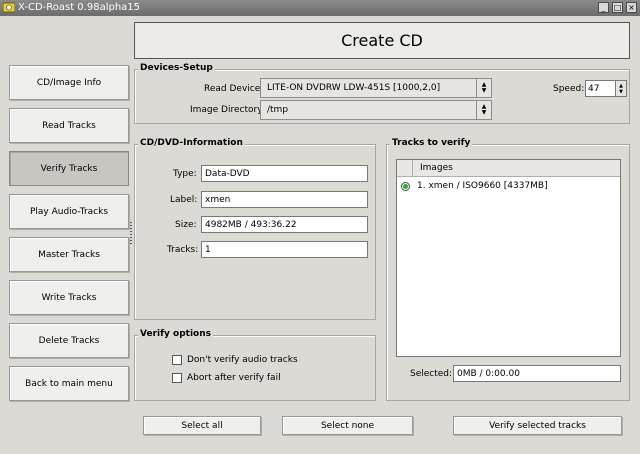 The image size is (640, 454). What do you see at coordinates (537, 425) in the screenshot?
I see `verify-selected-tracks-button: Verify selected tracks` at bounding box center [537, 425].